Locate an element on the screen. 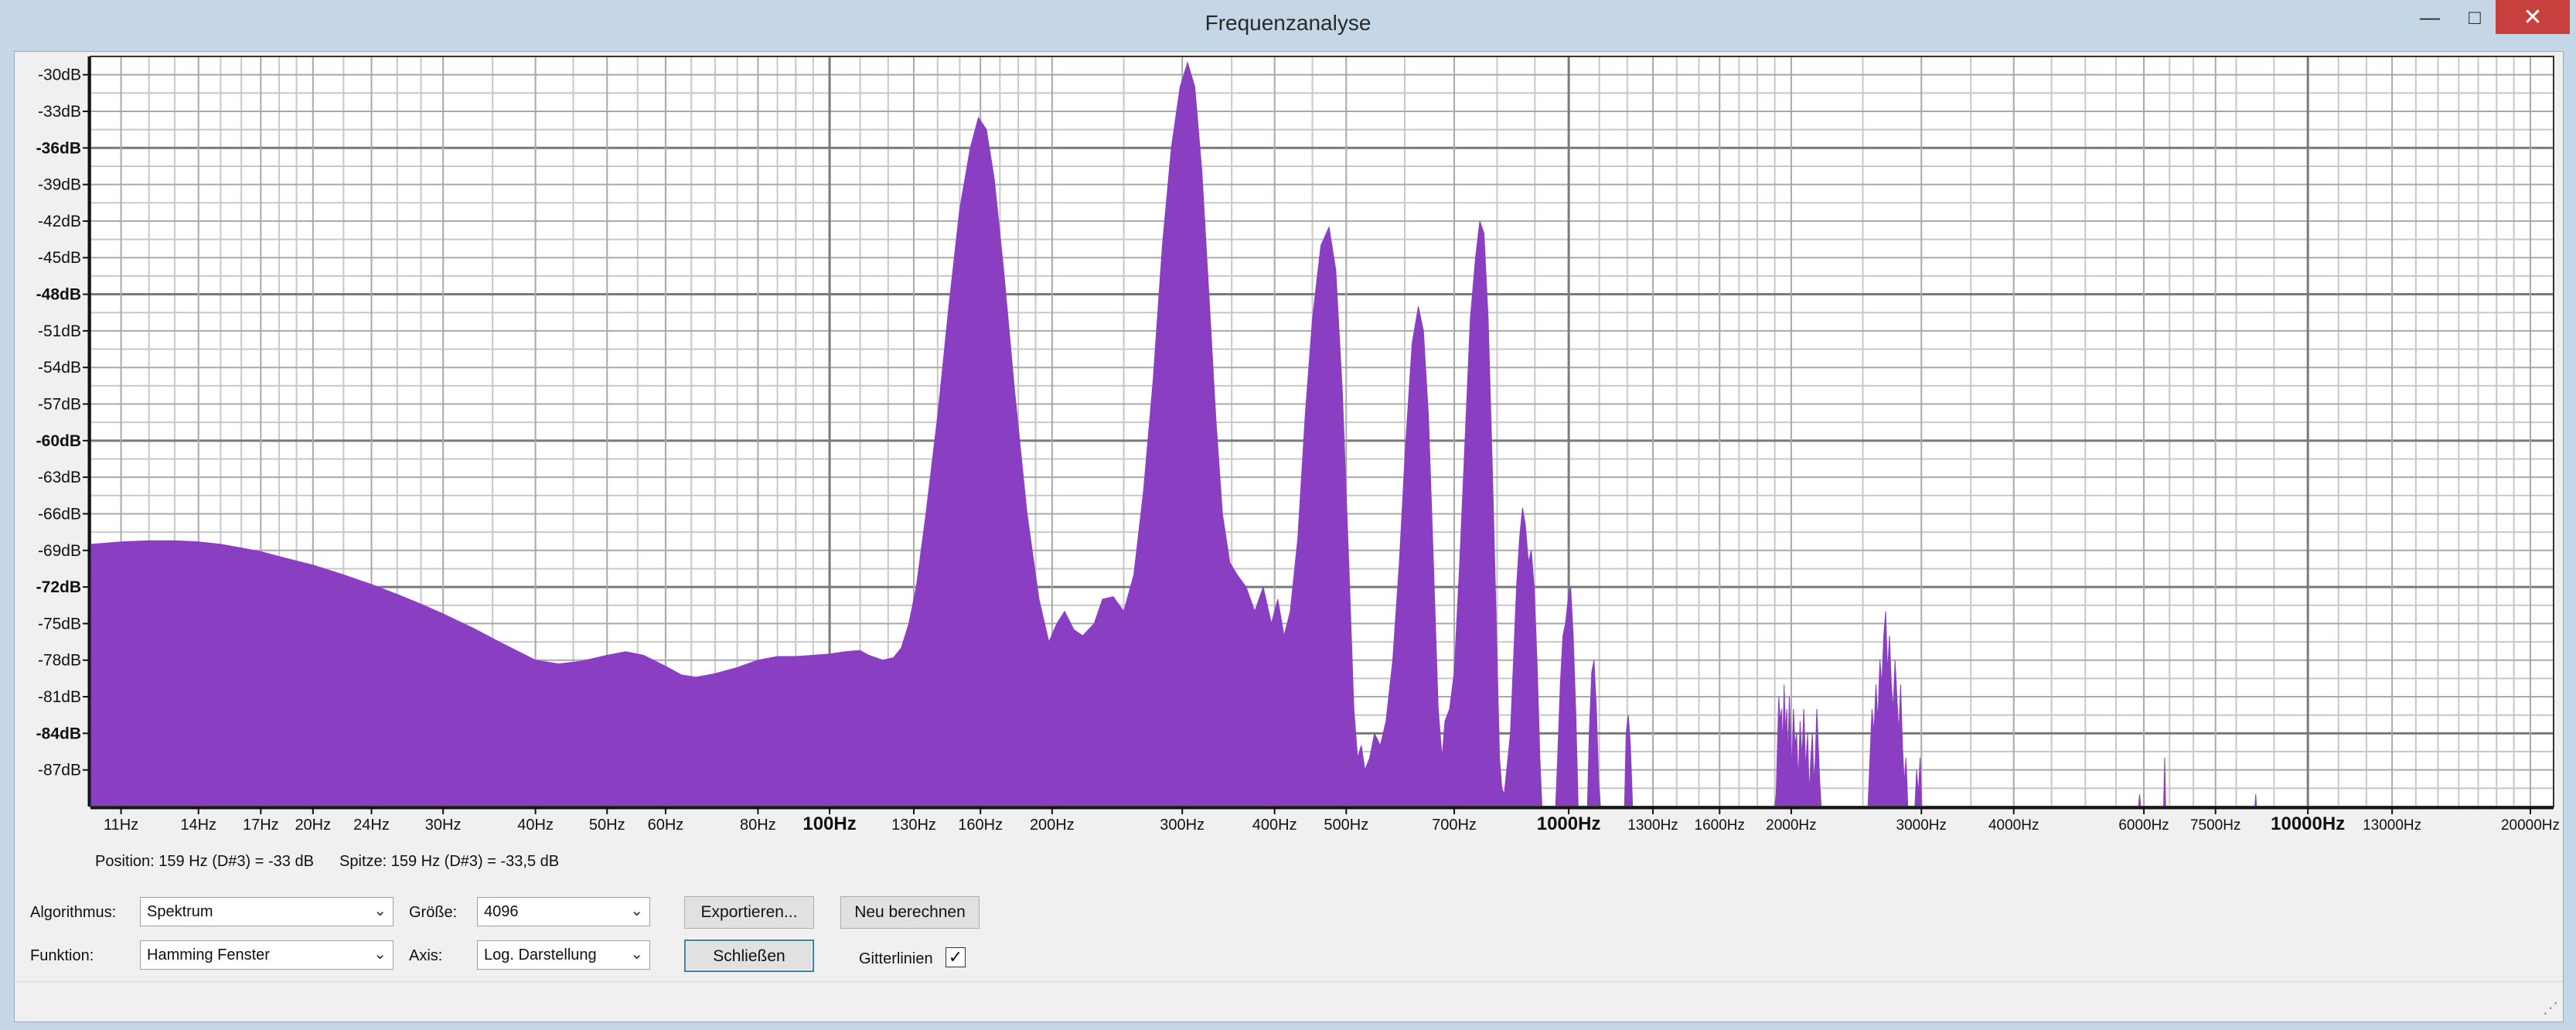  x-tick-label: 200Hz is located at coordinates (1052, 825).